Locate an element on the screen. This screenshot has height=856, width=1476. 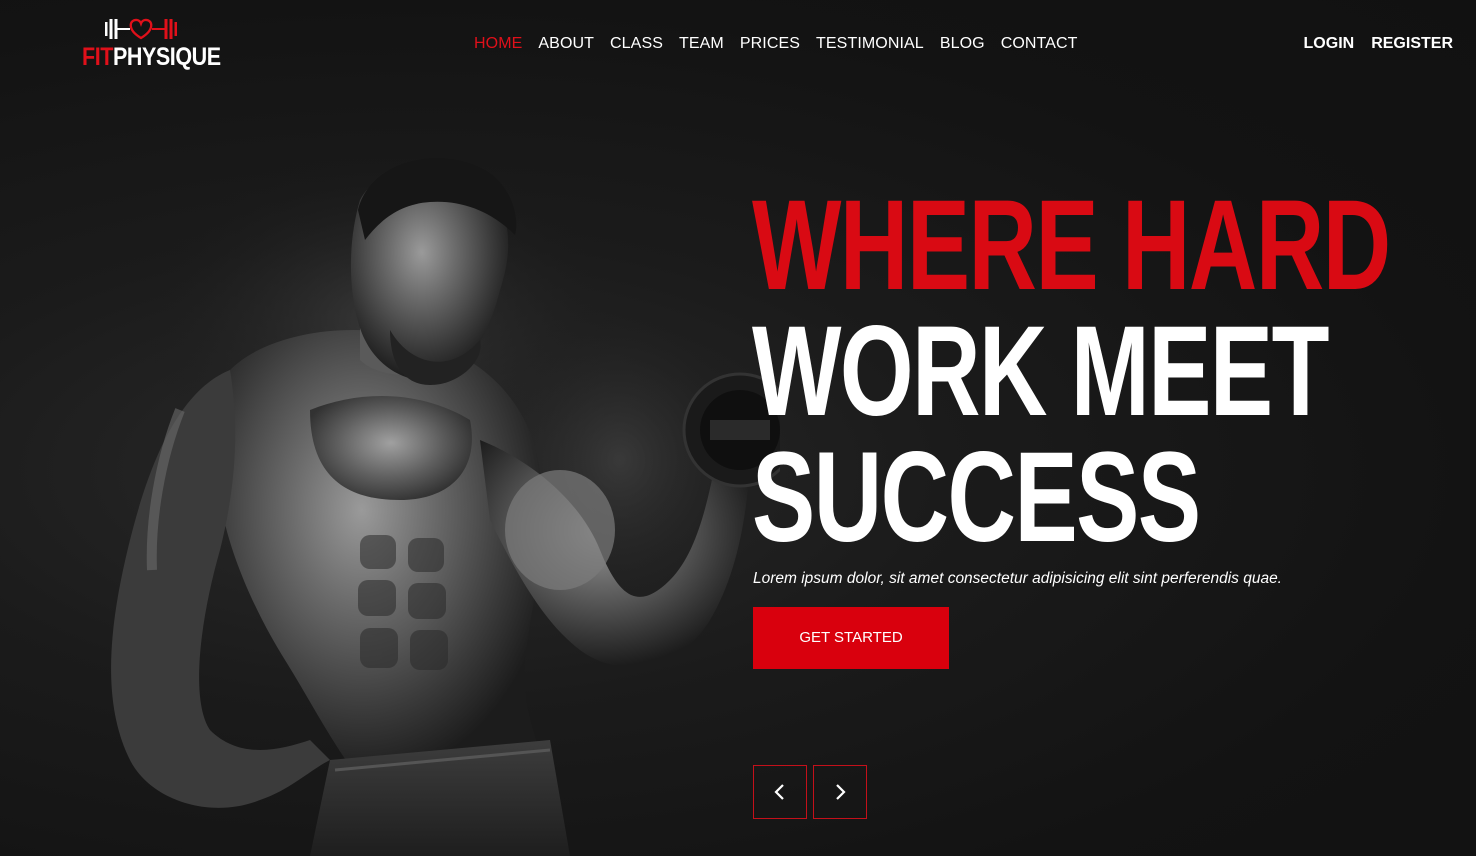
nav-item-testimonial: TESTIMONIAL is located at coordinates (870, 44).